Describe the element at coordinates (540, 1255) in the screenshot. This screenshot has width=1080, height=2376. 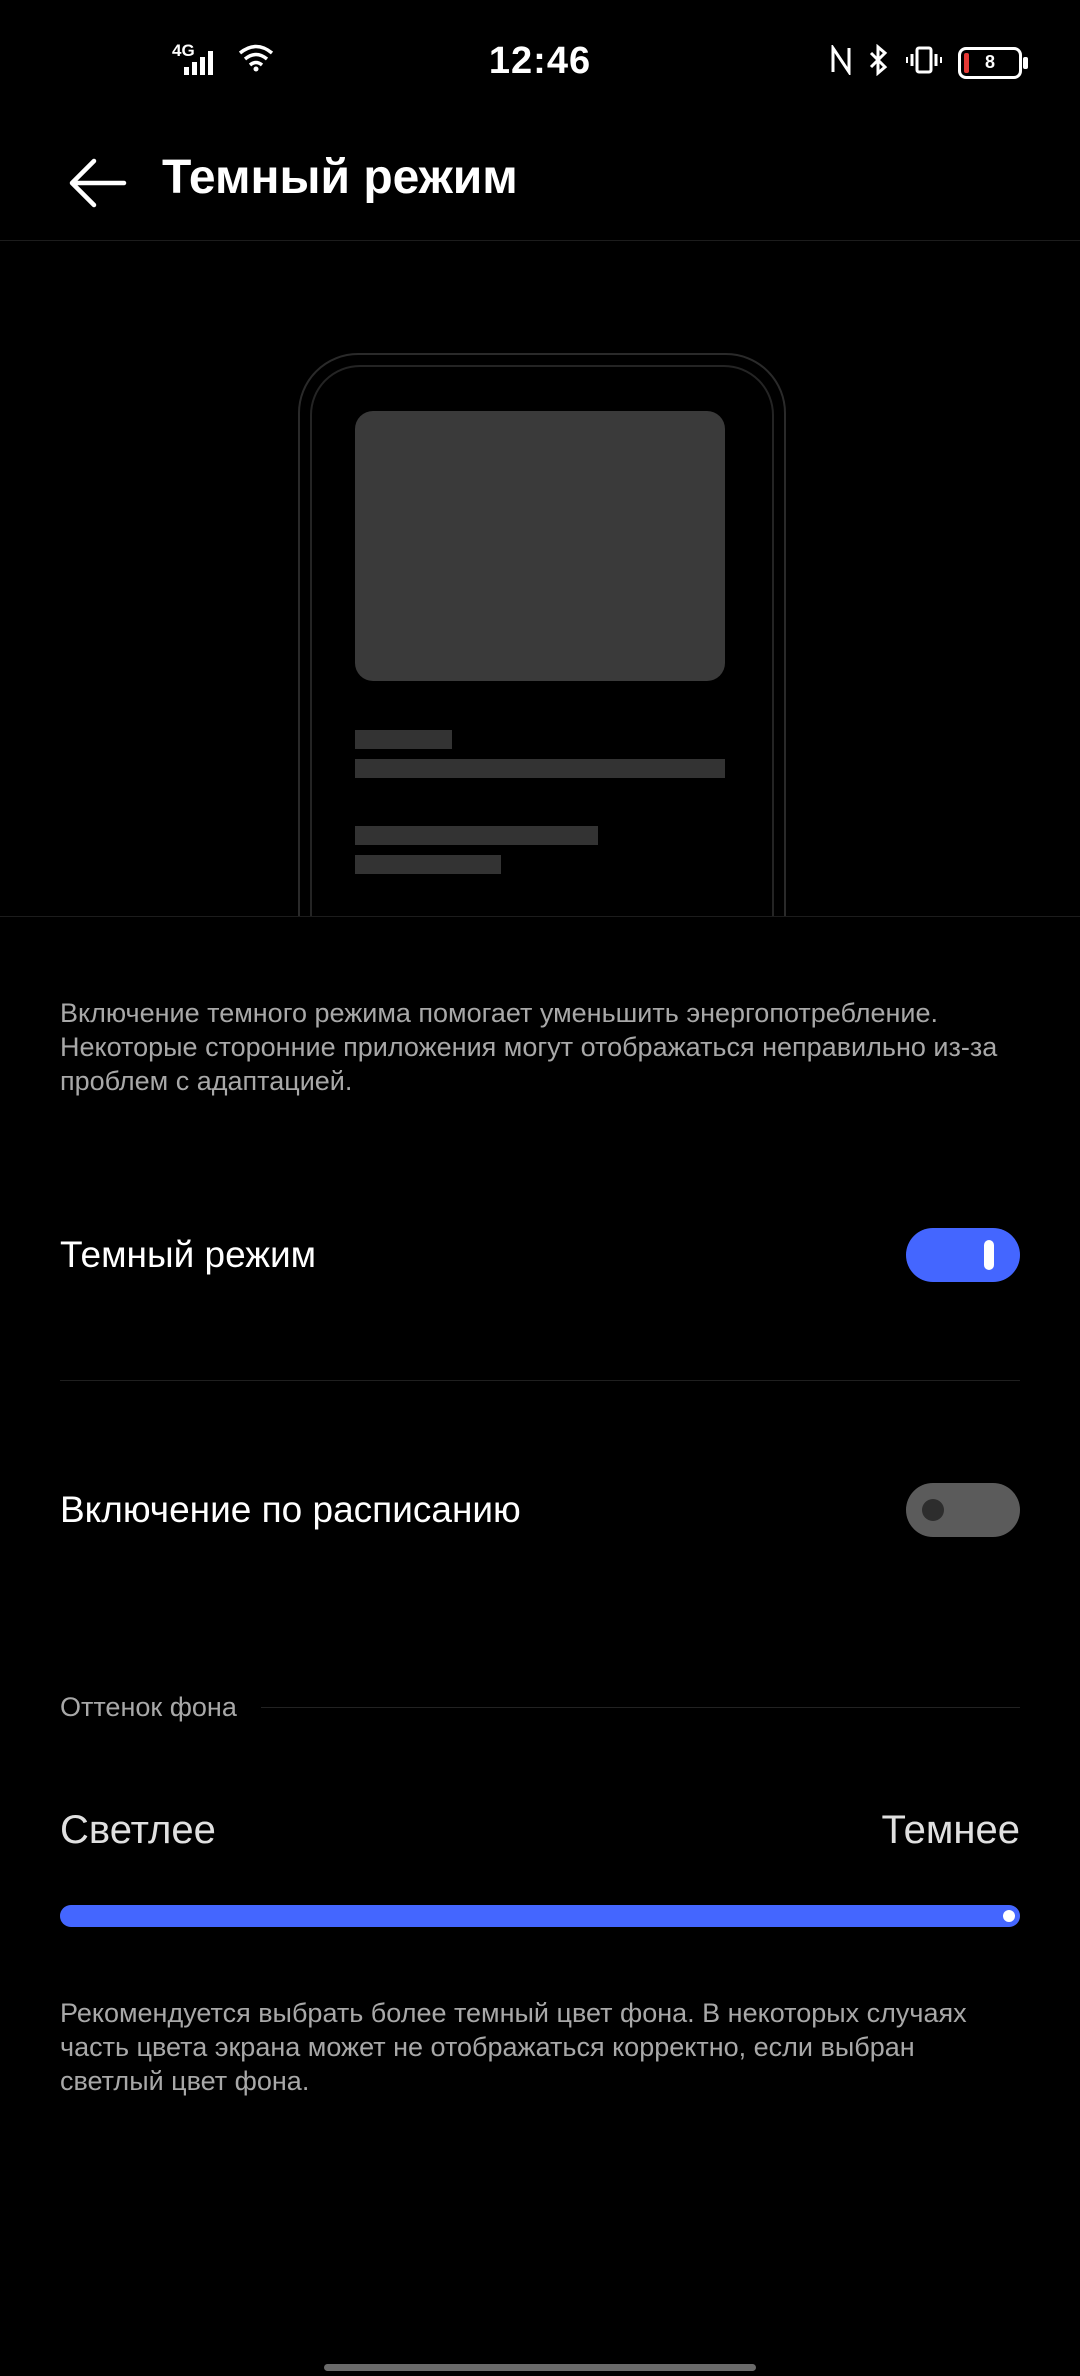
I see `setting-row-dark-mode: Темный режим` at that location.